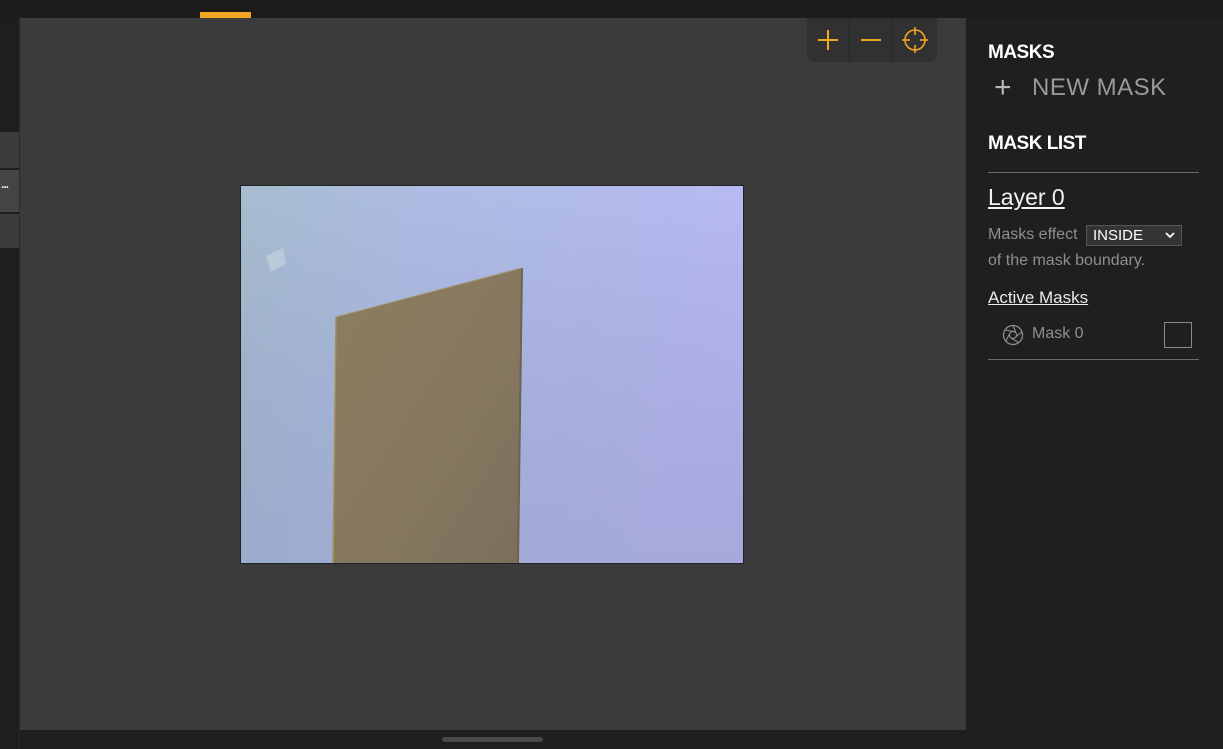 Image resolution: width=1223 pixels, height=749 pixels. What do you see at coordinates (1033, 234) in the screenshot?
I see `masks-effect-label: Masks effect` at bounding box center [1033, 234].